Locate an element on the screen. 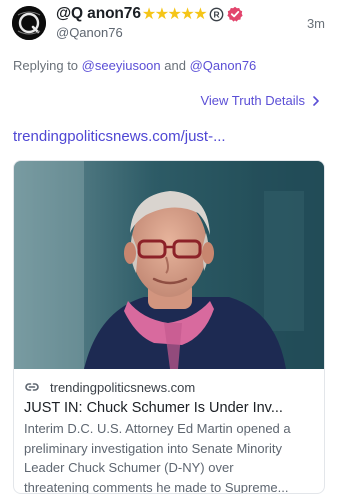 The width and height of the screenshot is (339, 500). replying-prefix: Replying to is located at coordinates (46, 65).